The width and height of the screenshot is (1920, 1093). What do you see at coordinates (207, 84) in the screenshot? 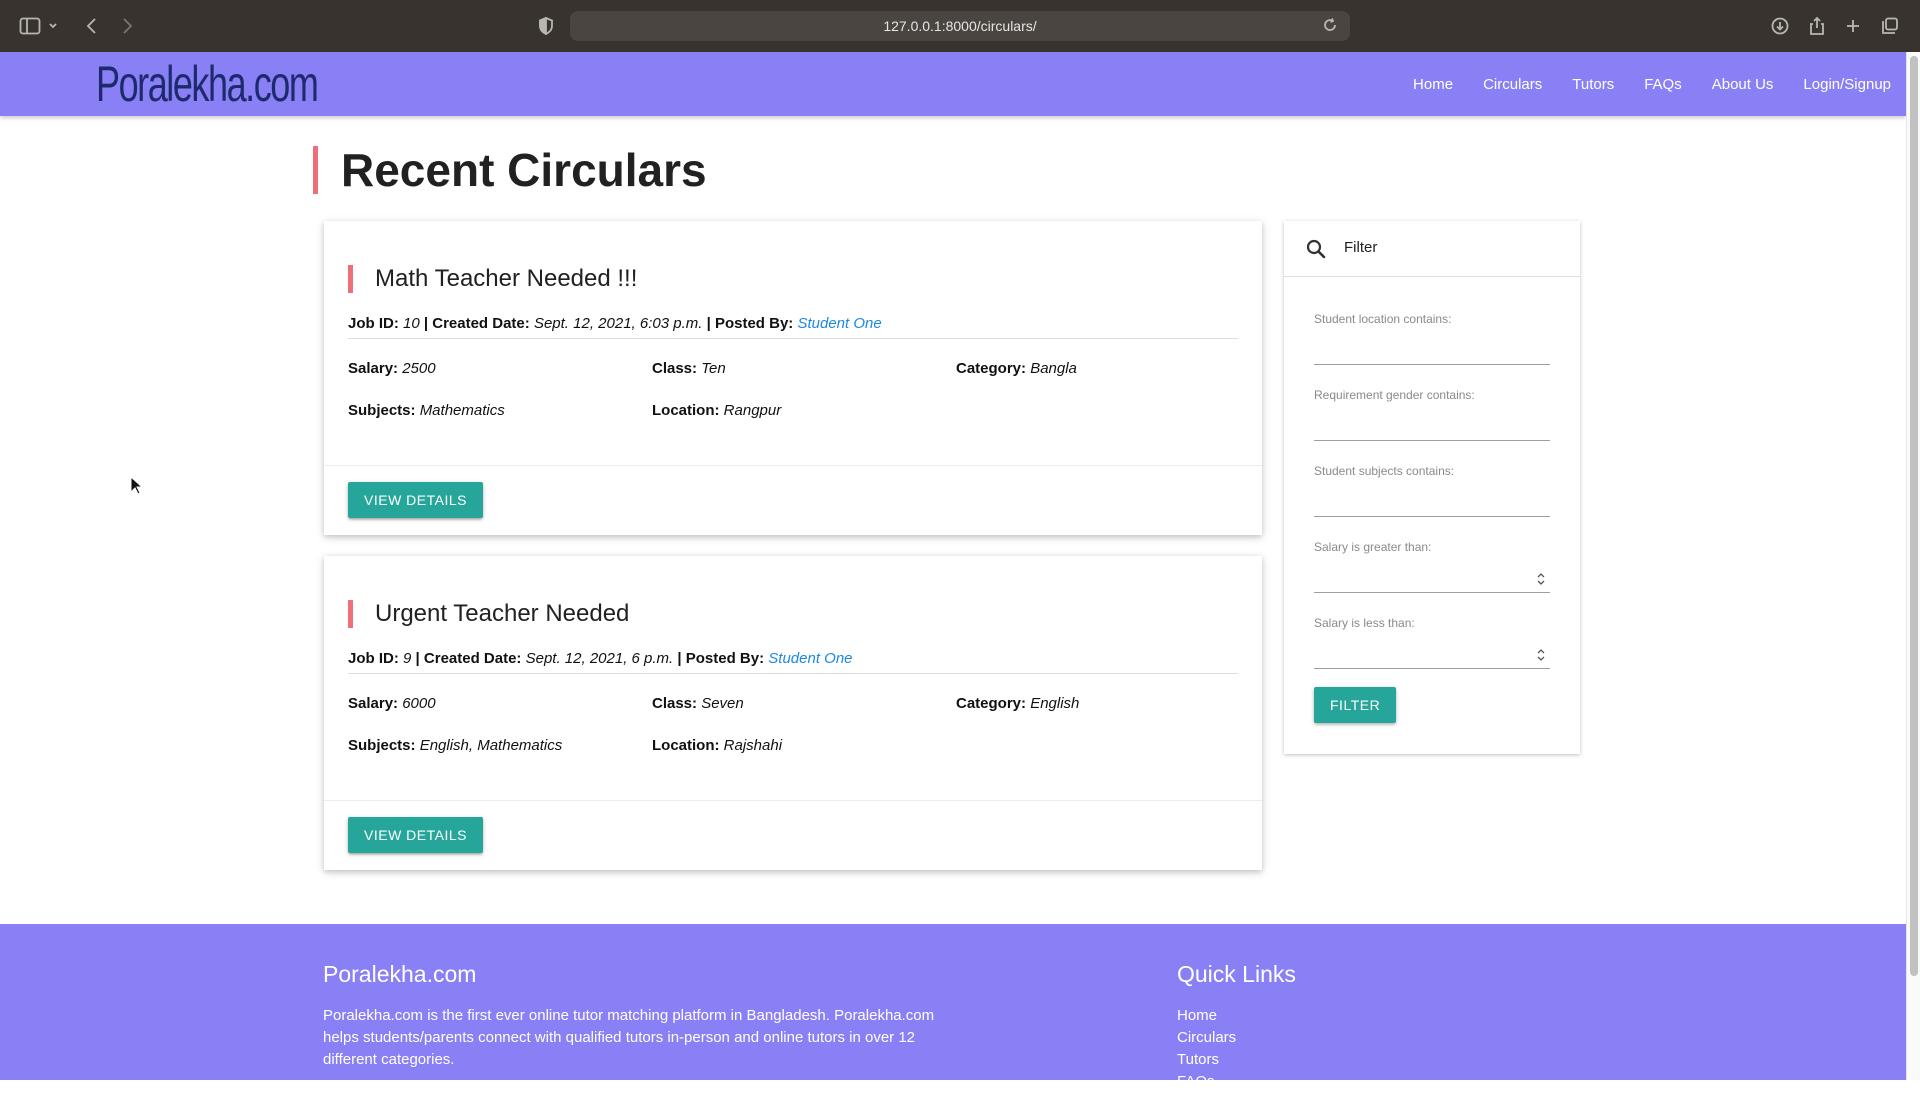
I see `site-logo: Poralekha.com` at bounding box center [207, 84].